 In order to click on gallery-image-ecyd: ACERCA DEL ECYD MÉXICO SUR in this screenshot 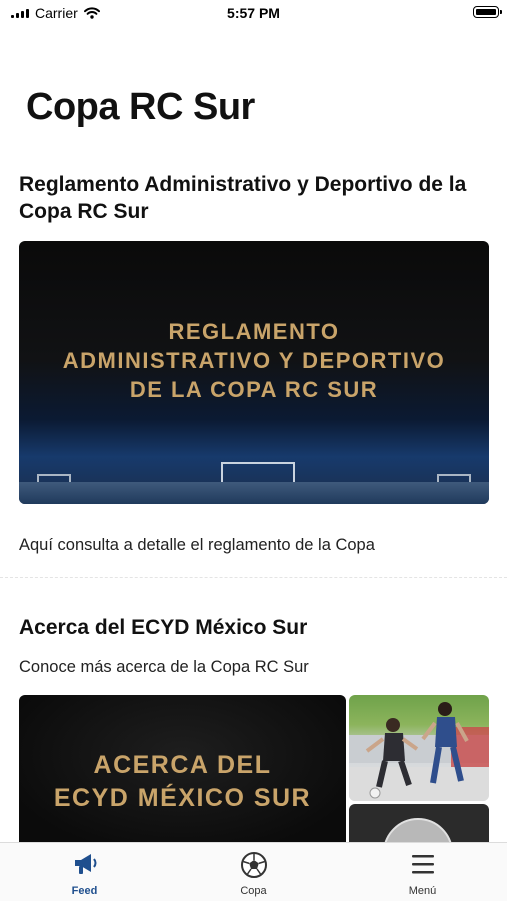, I will do `click(182, 770)`.